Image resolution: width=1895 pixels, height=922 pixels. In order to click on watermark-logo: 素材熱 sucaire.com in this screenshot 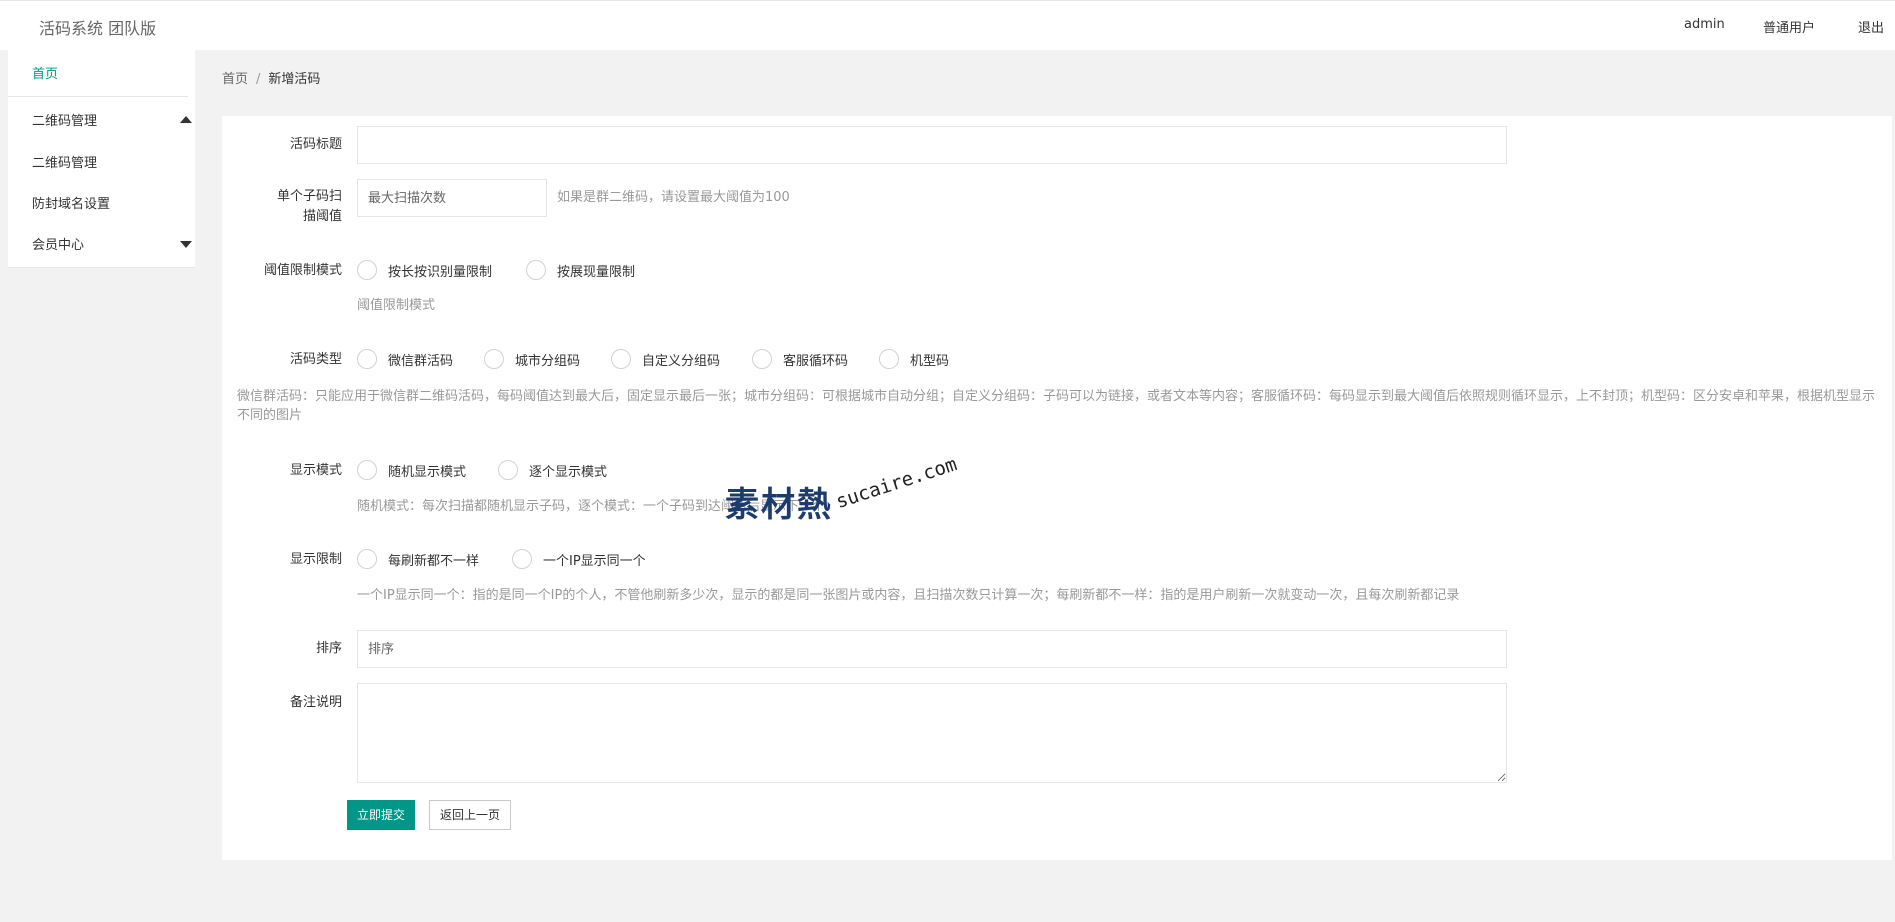, I will do `click(850, 495)`.